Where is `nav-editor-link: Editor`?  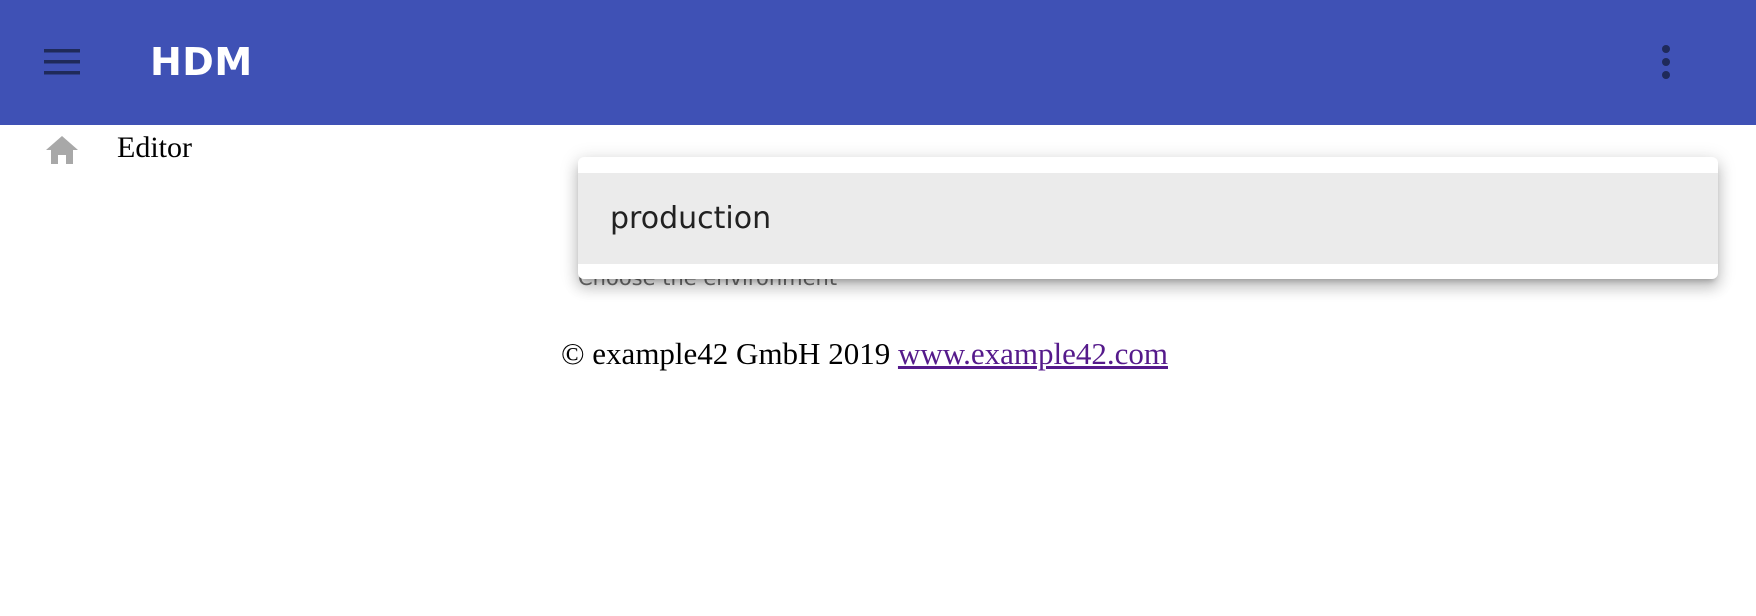 nav-editor-link: Editor is located at coordinates (154, 148).